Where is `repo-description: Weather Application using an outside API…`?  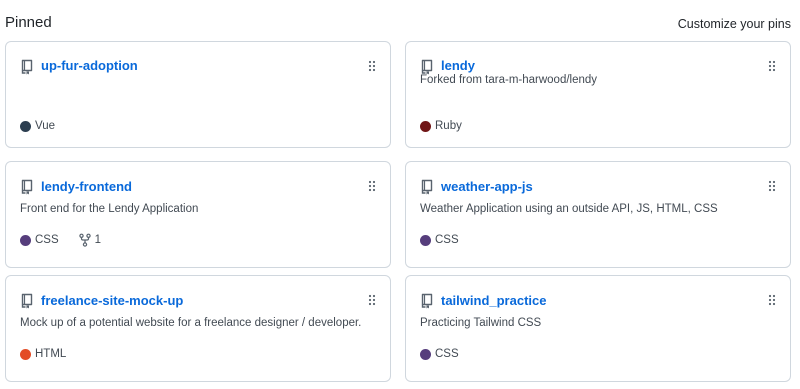 repo-description: Weather Application using an outside API… is located at coordinates (569, 209).